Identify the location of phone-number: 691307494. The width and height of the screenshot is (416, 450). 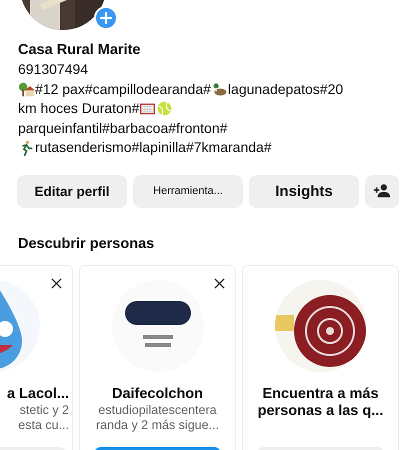
(54, 69).